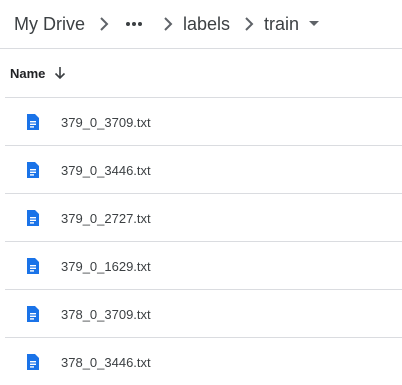  What do you see at coordinates (203, 217) in the screenshot?
I see `file-row: 379_0_2727.txt` at bounding box center [203, 217].